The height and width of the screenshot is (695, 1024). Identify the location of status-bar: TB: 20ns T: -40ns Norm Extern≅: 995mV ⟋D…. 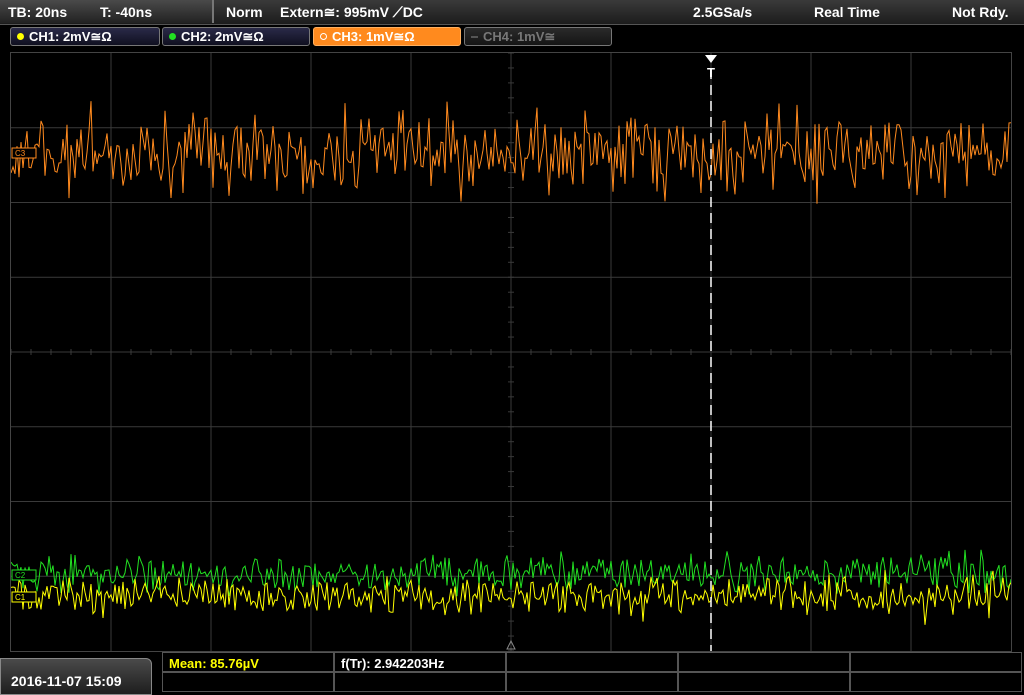
(512, 12).